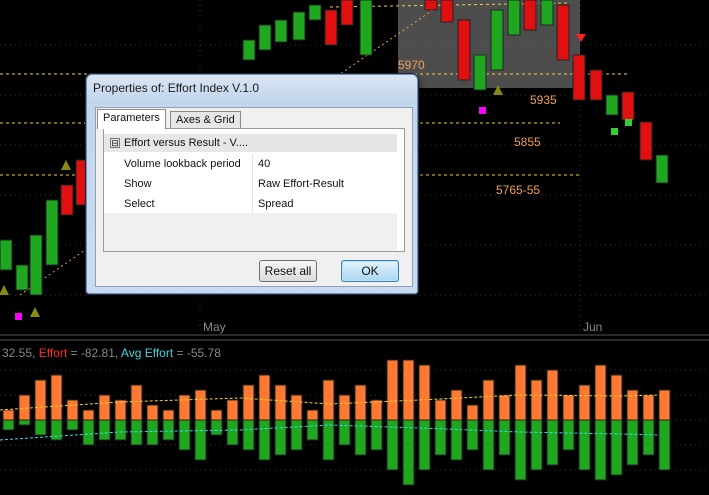 The width and height of the screenshot is (709, 495). I want to click on tab-axes-grid: Axes & Grid, so click(205, 120).